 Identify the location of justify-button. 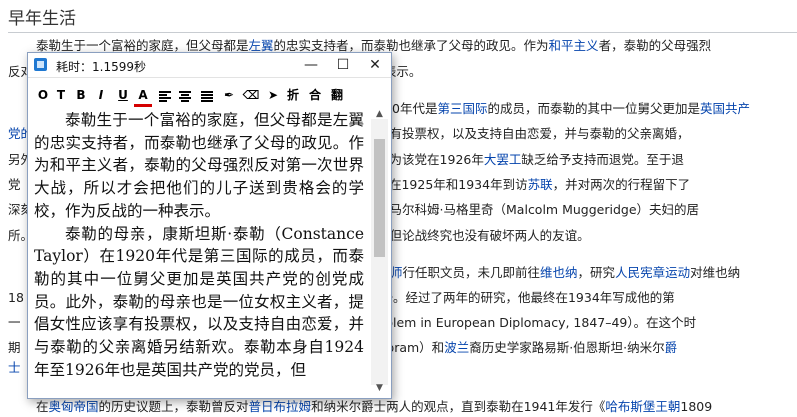
(207, 95).